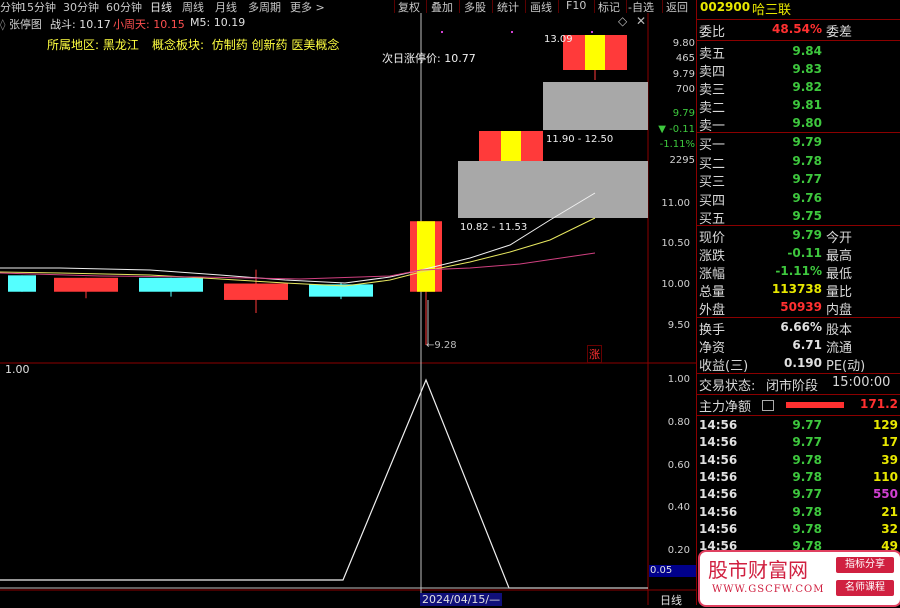  I want to click on bid-level-price: 9.76, so click(796, 198).